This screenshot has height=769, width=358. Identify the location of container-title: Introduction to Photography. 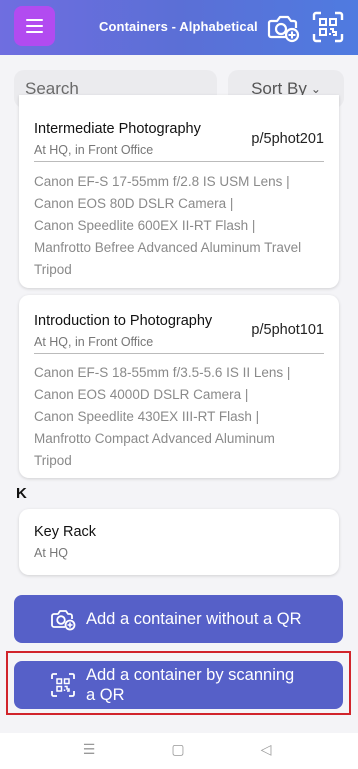
(123, 321).